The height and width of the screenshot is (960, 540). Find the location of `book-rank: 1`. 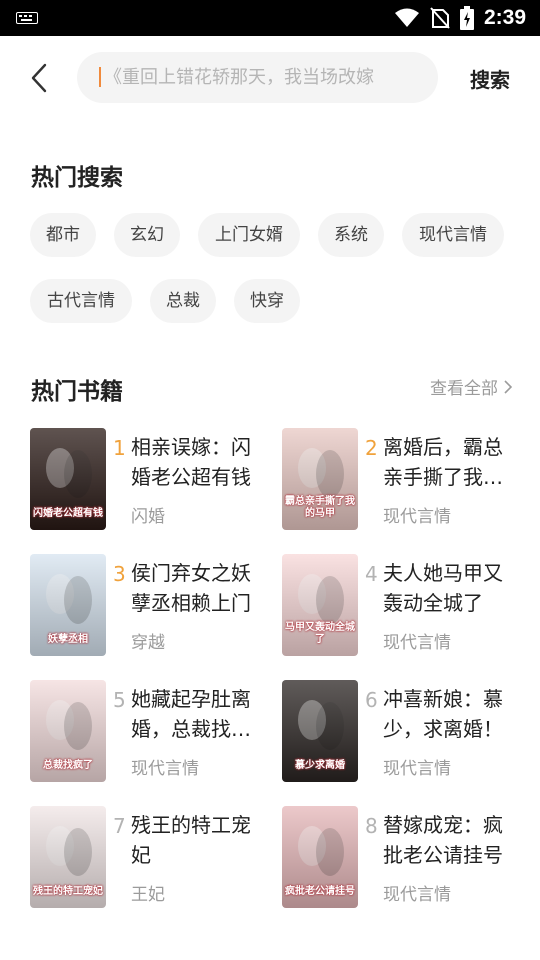

book-rank: 1 is located at coordinates (119, 448).